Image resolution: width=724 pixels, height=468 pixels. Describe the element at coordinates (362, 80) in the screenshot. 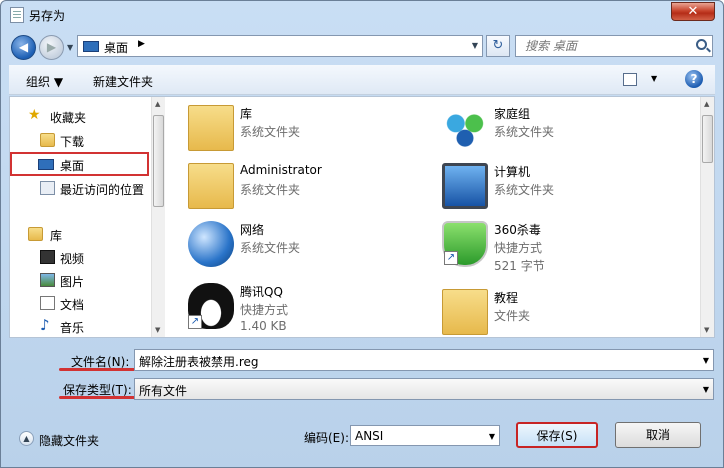

I see `command-toolbar: 组织 ▼ 新建文件夹 ▼ ?` at that location.